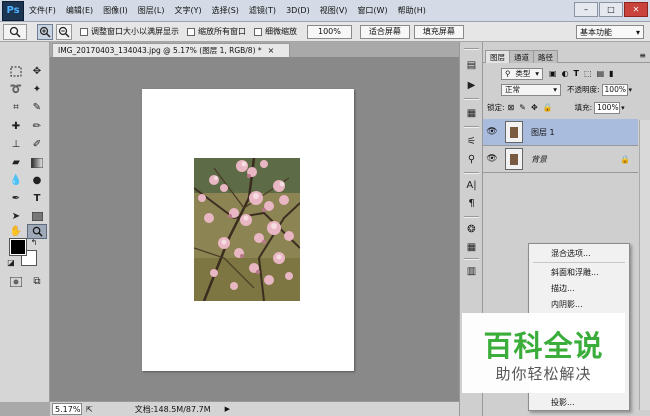 The width and height of the screenshot is (650, 416). I want to click on toolbox: ✥ ➰ ✦ ⌗ ✎ ✚ ✏ ⊥ ✐ ▰ 💧 ● ✒ T ➤ ✋ ↰ ◪ ⧉, so click(25, 222).